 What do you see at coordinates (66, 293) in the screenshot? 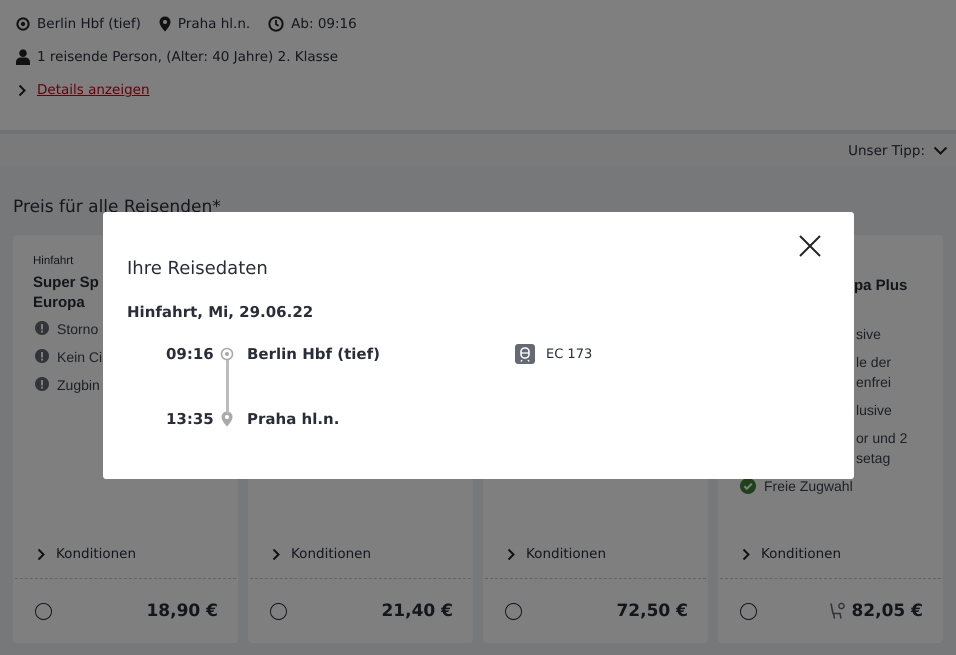
I see `offer-title: Super Sp Europa` at bounding box center [66, 293].